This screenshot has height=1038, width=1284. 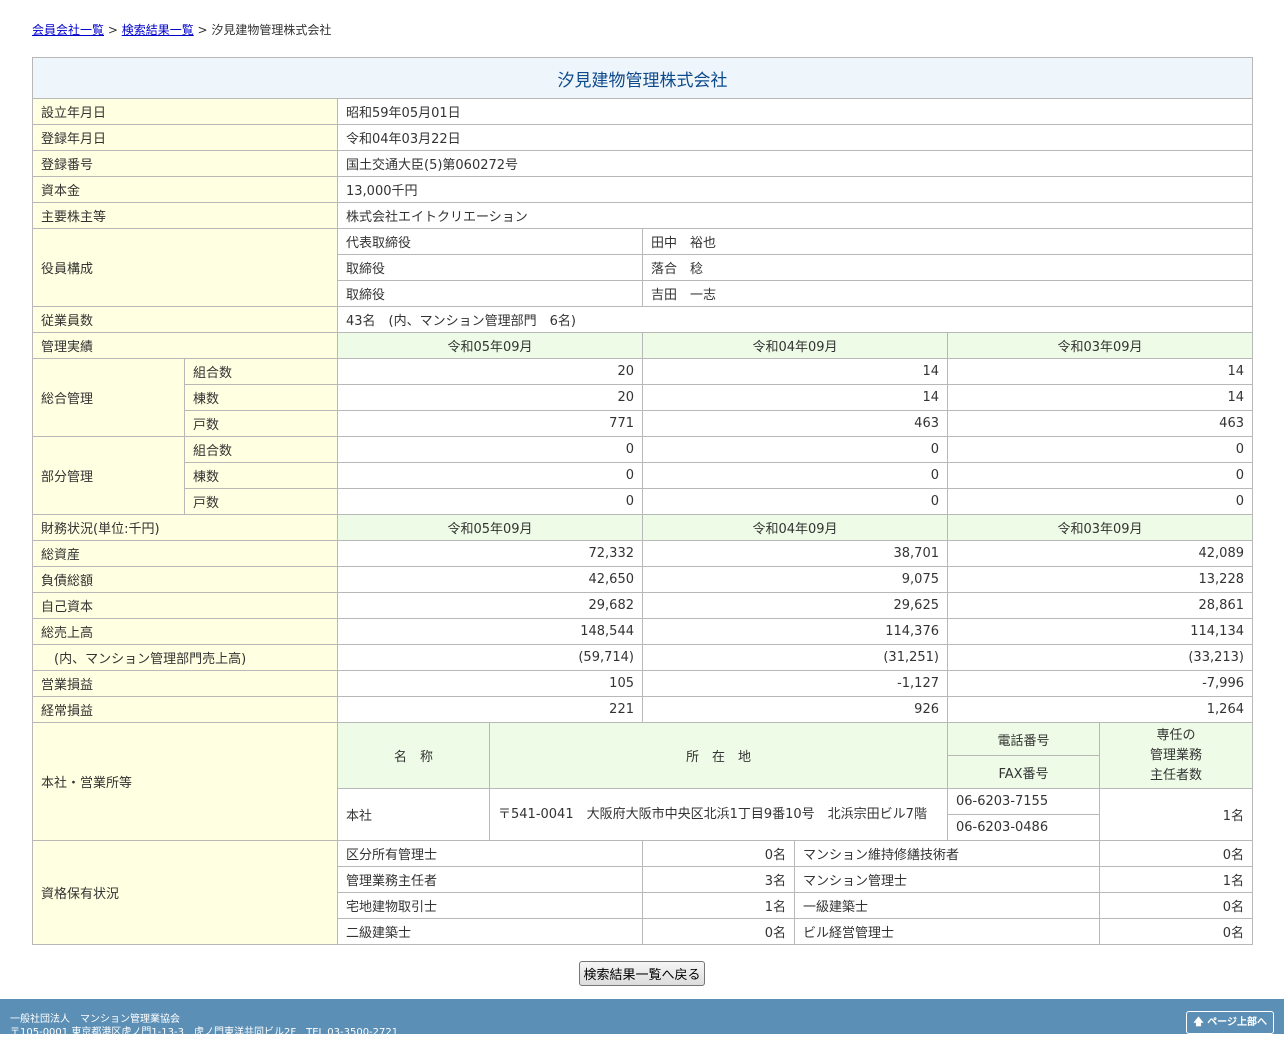 What do you see at coordinates (795, 579) in the screenshot?
I see `finance-value: 9,075` at bounding box center [795, 579].